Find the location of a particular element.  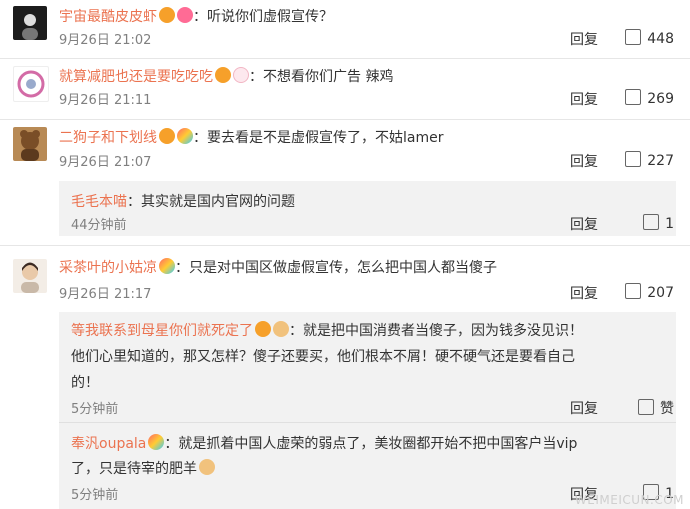

reply-time: 44分钟前 is located at coordinates (99, 225).